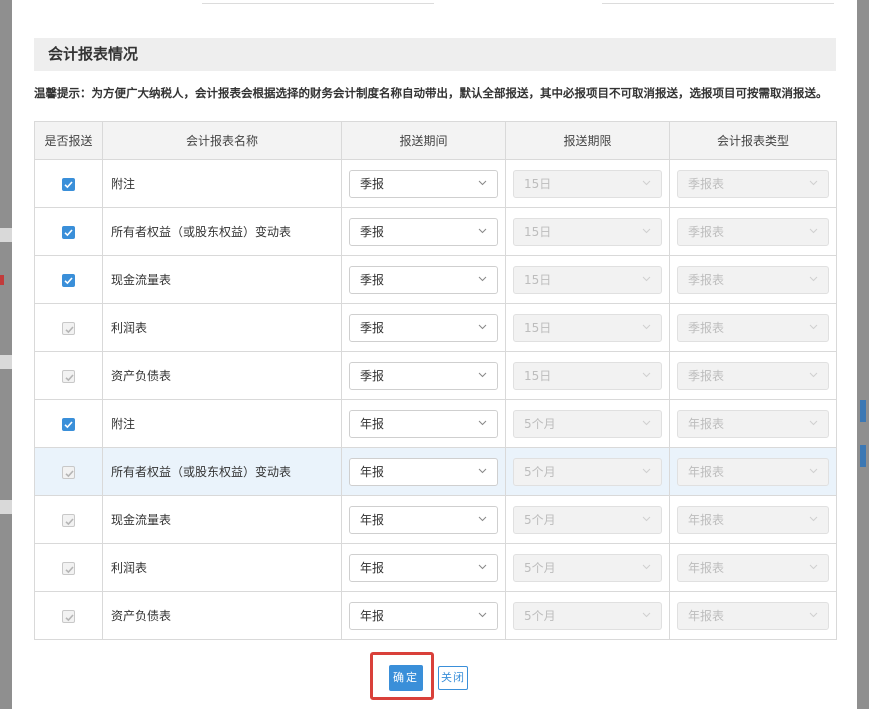  I want to click on table-row: 所有者权益（或股东权益）变动表 季报 15日 季报表, so click(435, 231).